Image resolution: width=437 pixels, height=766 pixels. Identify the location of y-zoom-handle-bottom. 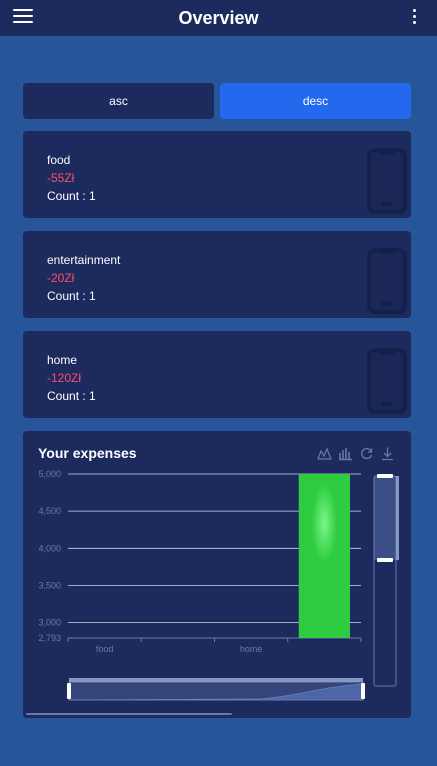
(385, 560).